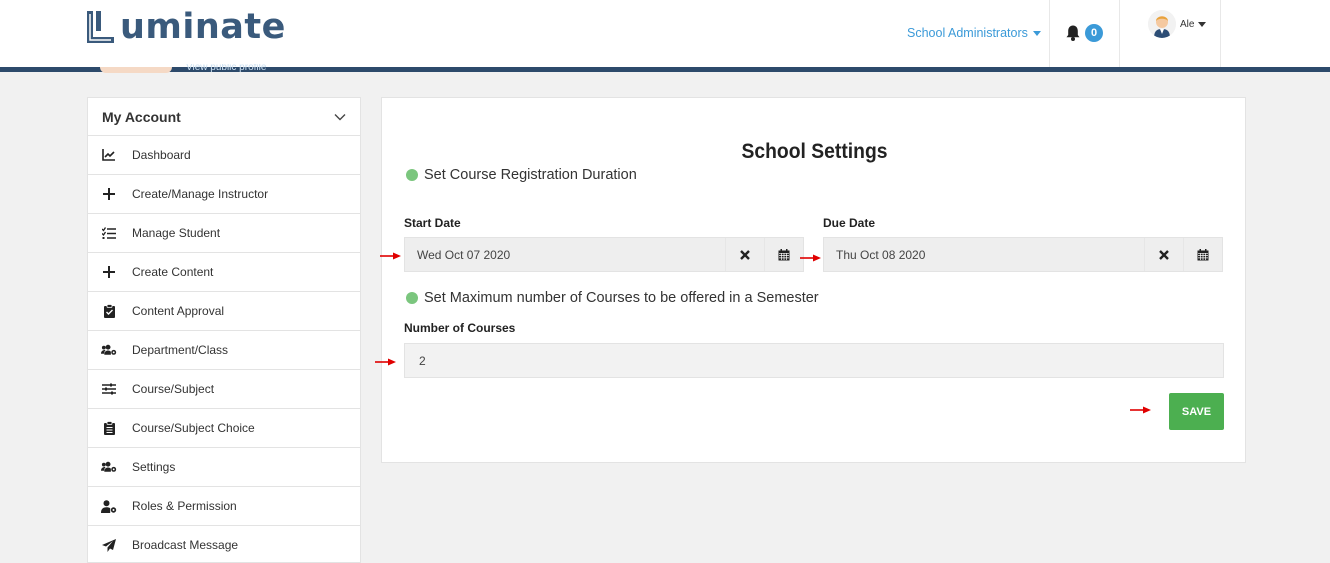 The height and width of the screenshot is (563, 1330). I want to click on chart-icon, so click(109, 155).